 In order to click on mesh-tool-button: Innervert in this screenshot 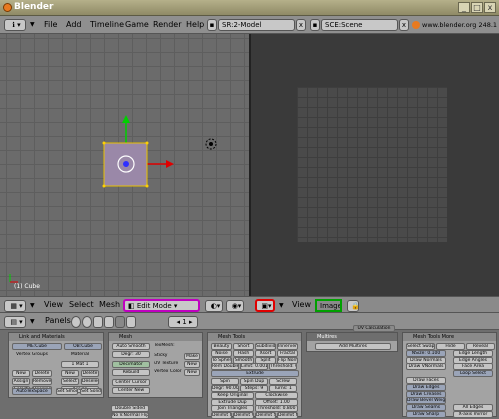, I will do `click(287, 346)`.